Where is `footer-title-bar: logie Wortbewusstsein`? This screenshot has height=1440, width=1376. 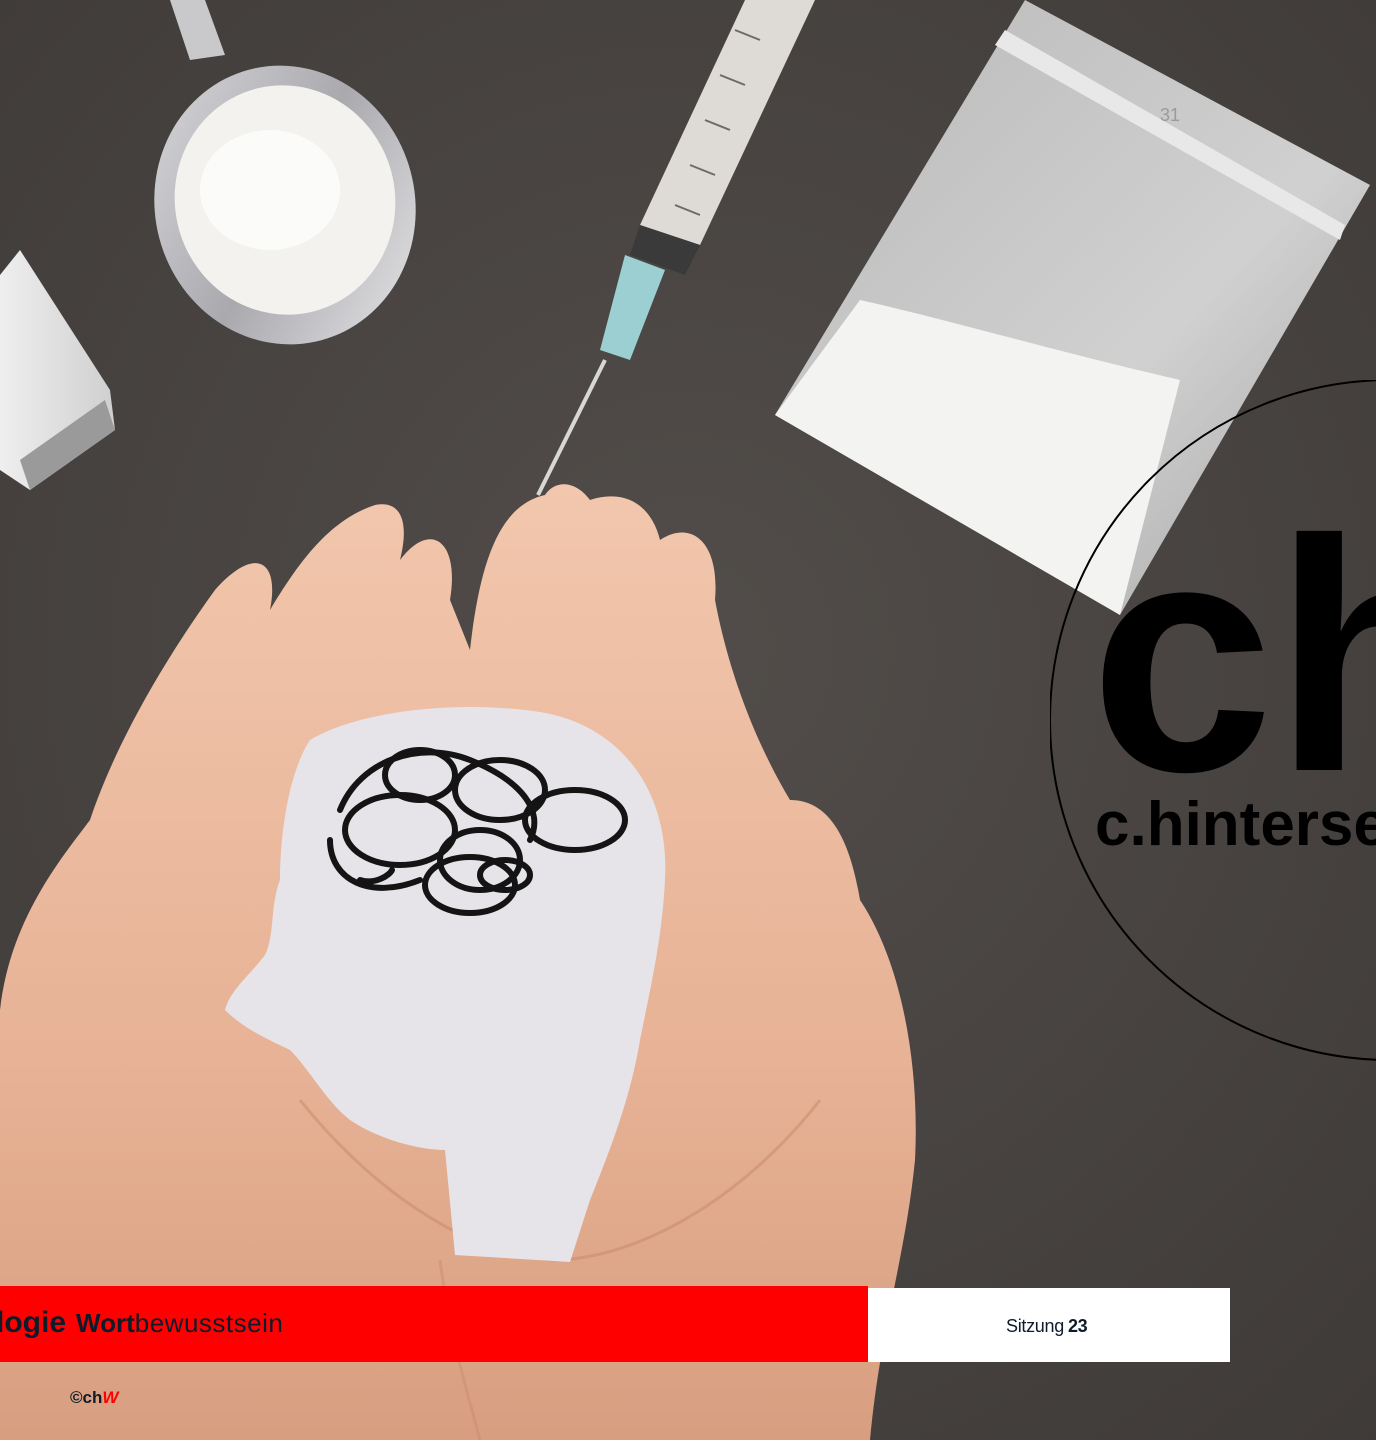 footer-title-bar: logie Wortbewusstsein is located at coordinates (434, 1324).